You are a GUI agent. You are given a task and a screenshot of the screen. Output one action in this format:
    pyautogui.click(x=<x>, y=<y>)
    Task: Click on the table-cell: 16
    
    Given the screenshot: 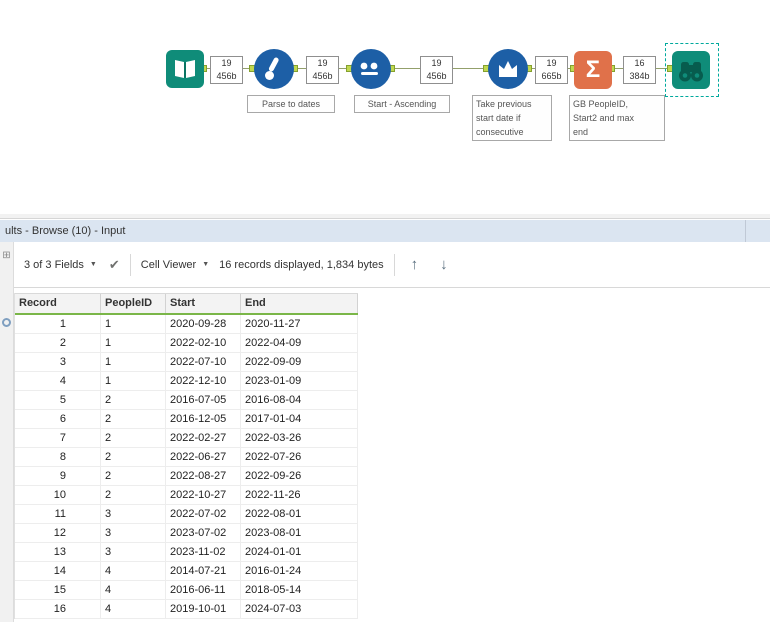 What is the action you would take?
    pyautogui.click(x=58, y=609)
    